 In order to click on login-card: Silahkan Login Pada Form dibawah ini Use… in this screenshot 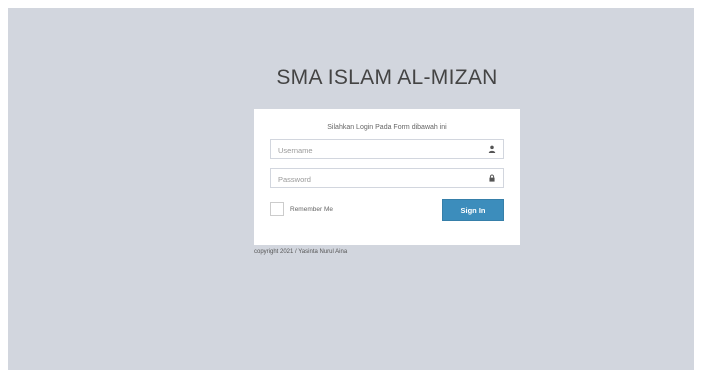, I will do `click(387, 177)`.